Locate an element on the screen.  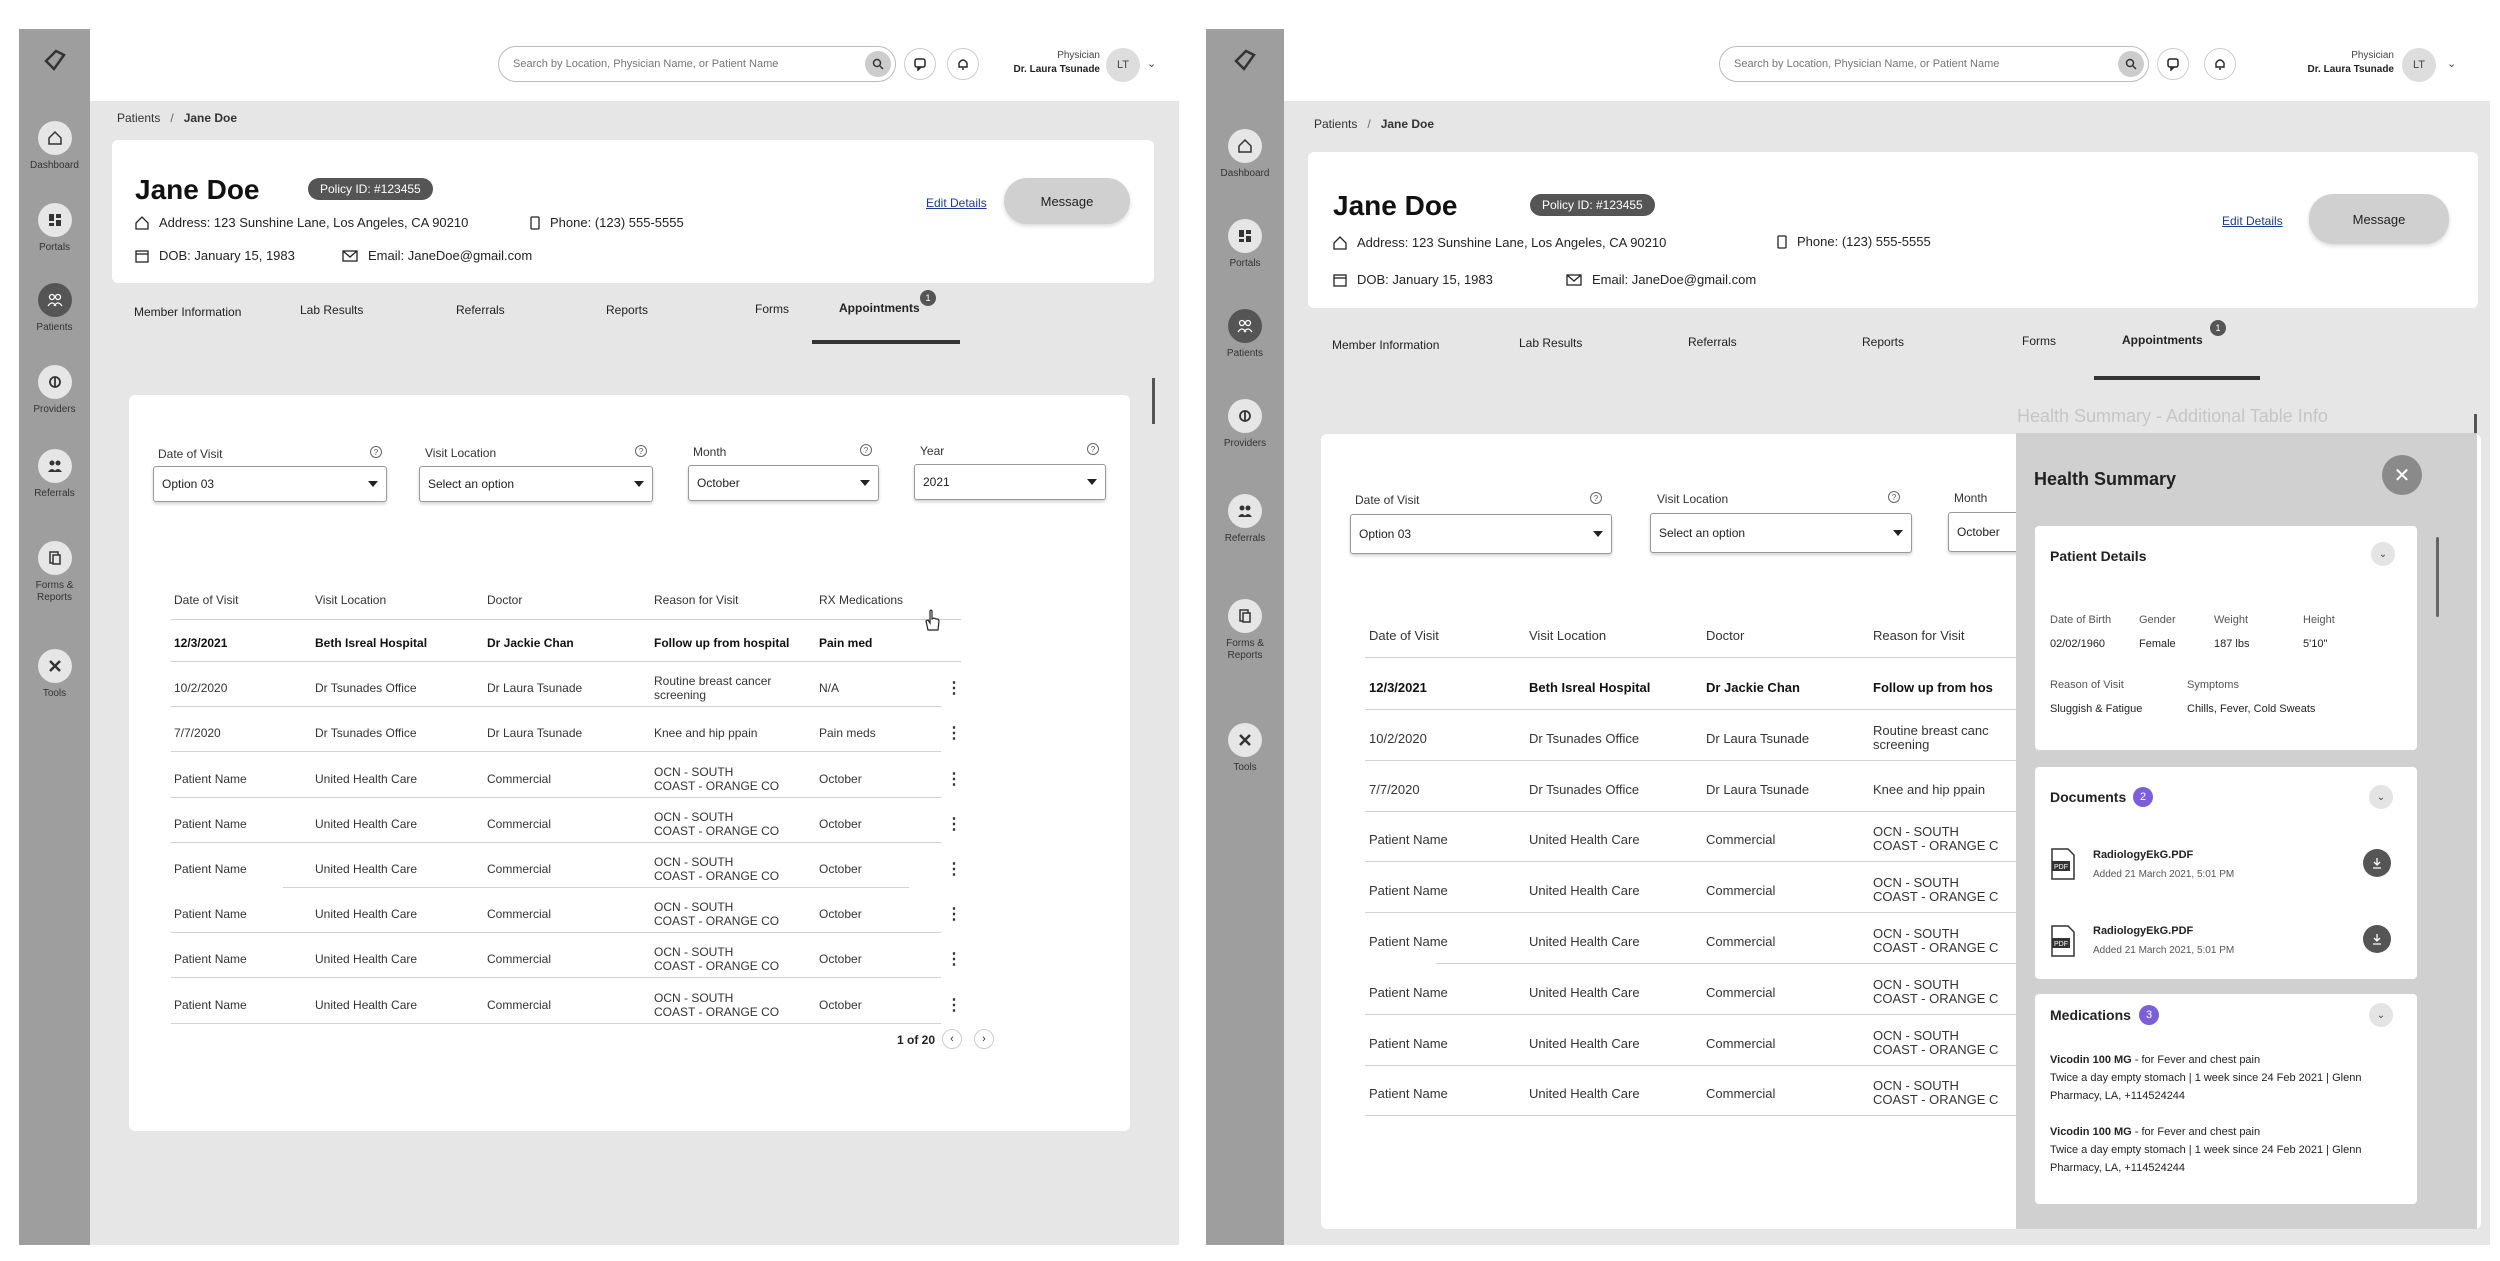
table-cell: Follow up from hos is located at coordinates (1933, 687).